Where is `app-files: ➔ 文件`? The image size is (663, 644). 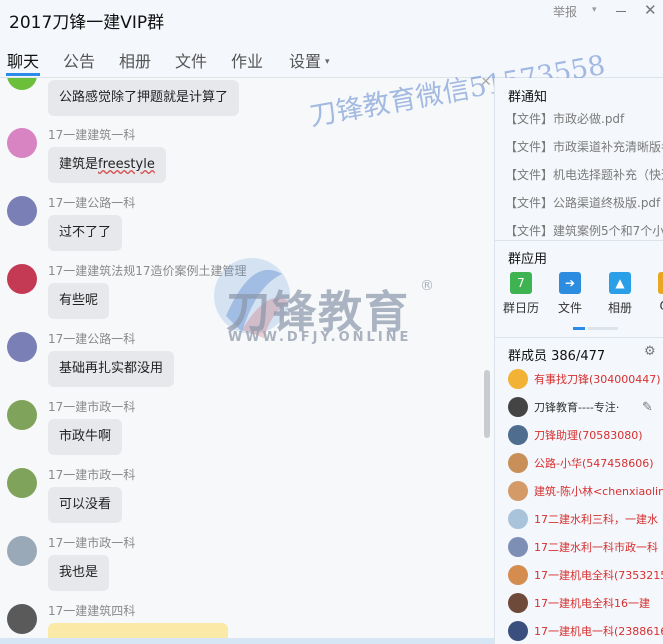 app-files: ➔ 文件 is located at coordinates (570, 294).